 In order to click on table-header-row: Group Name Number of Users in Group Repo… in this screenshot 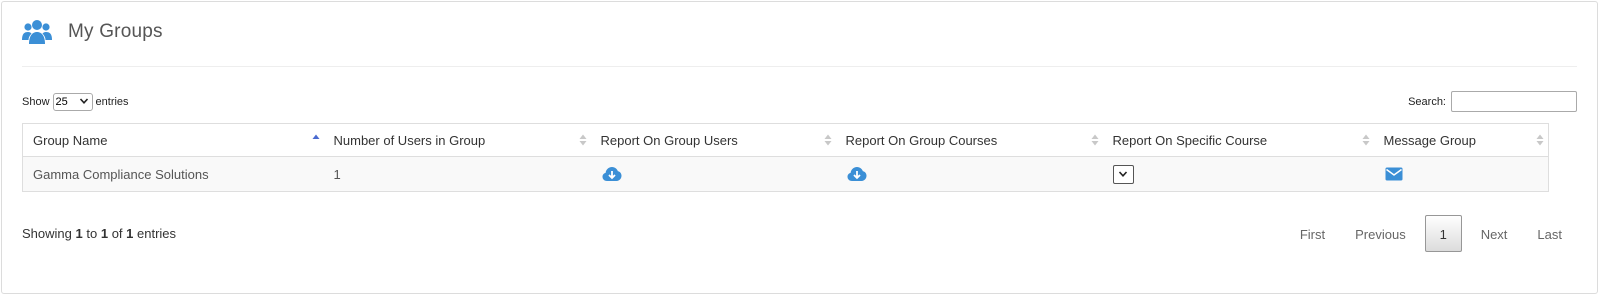, I will do `click(785, 140)`.